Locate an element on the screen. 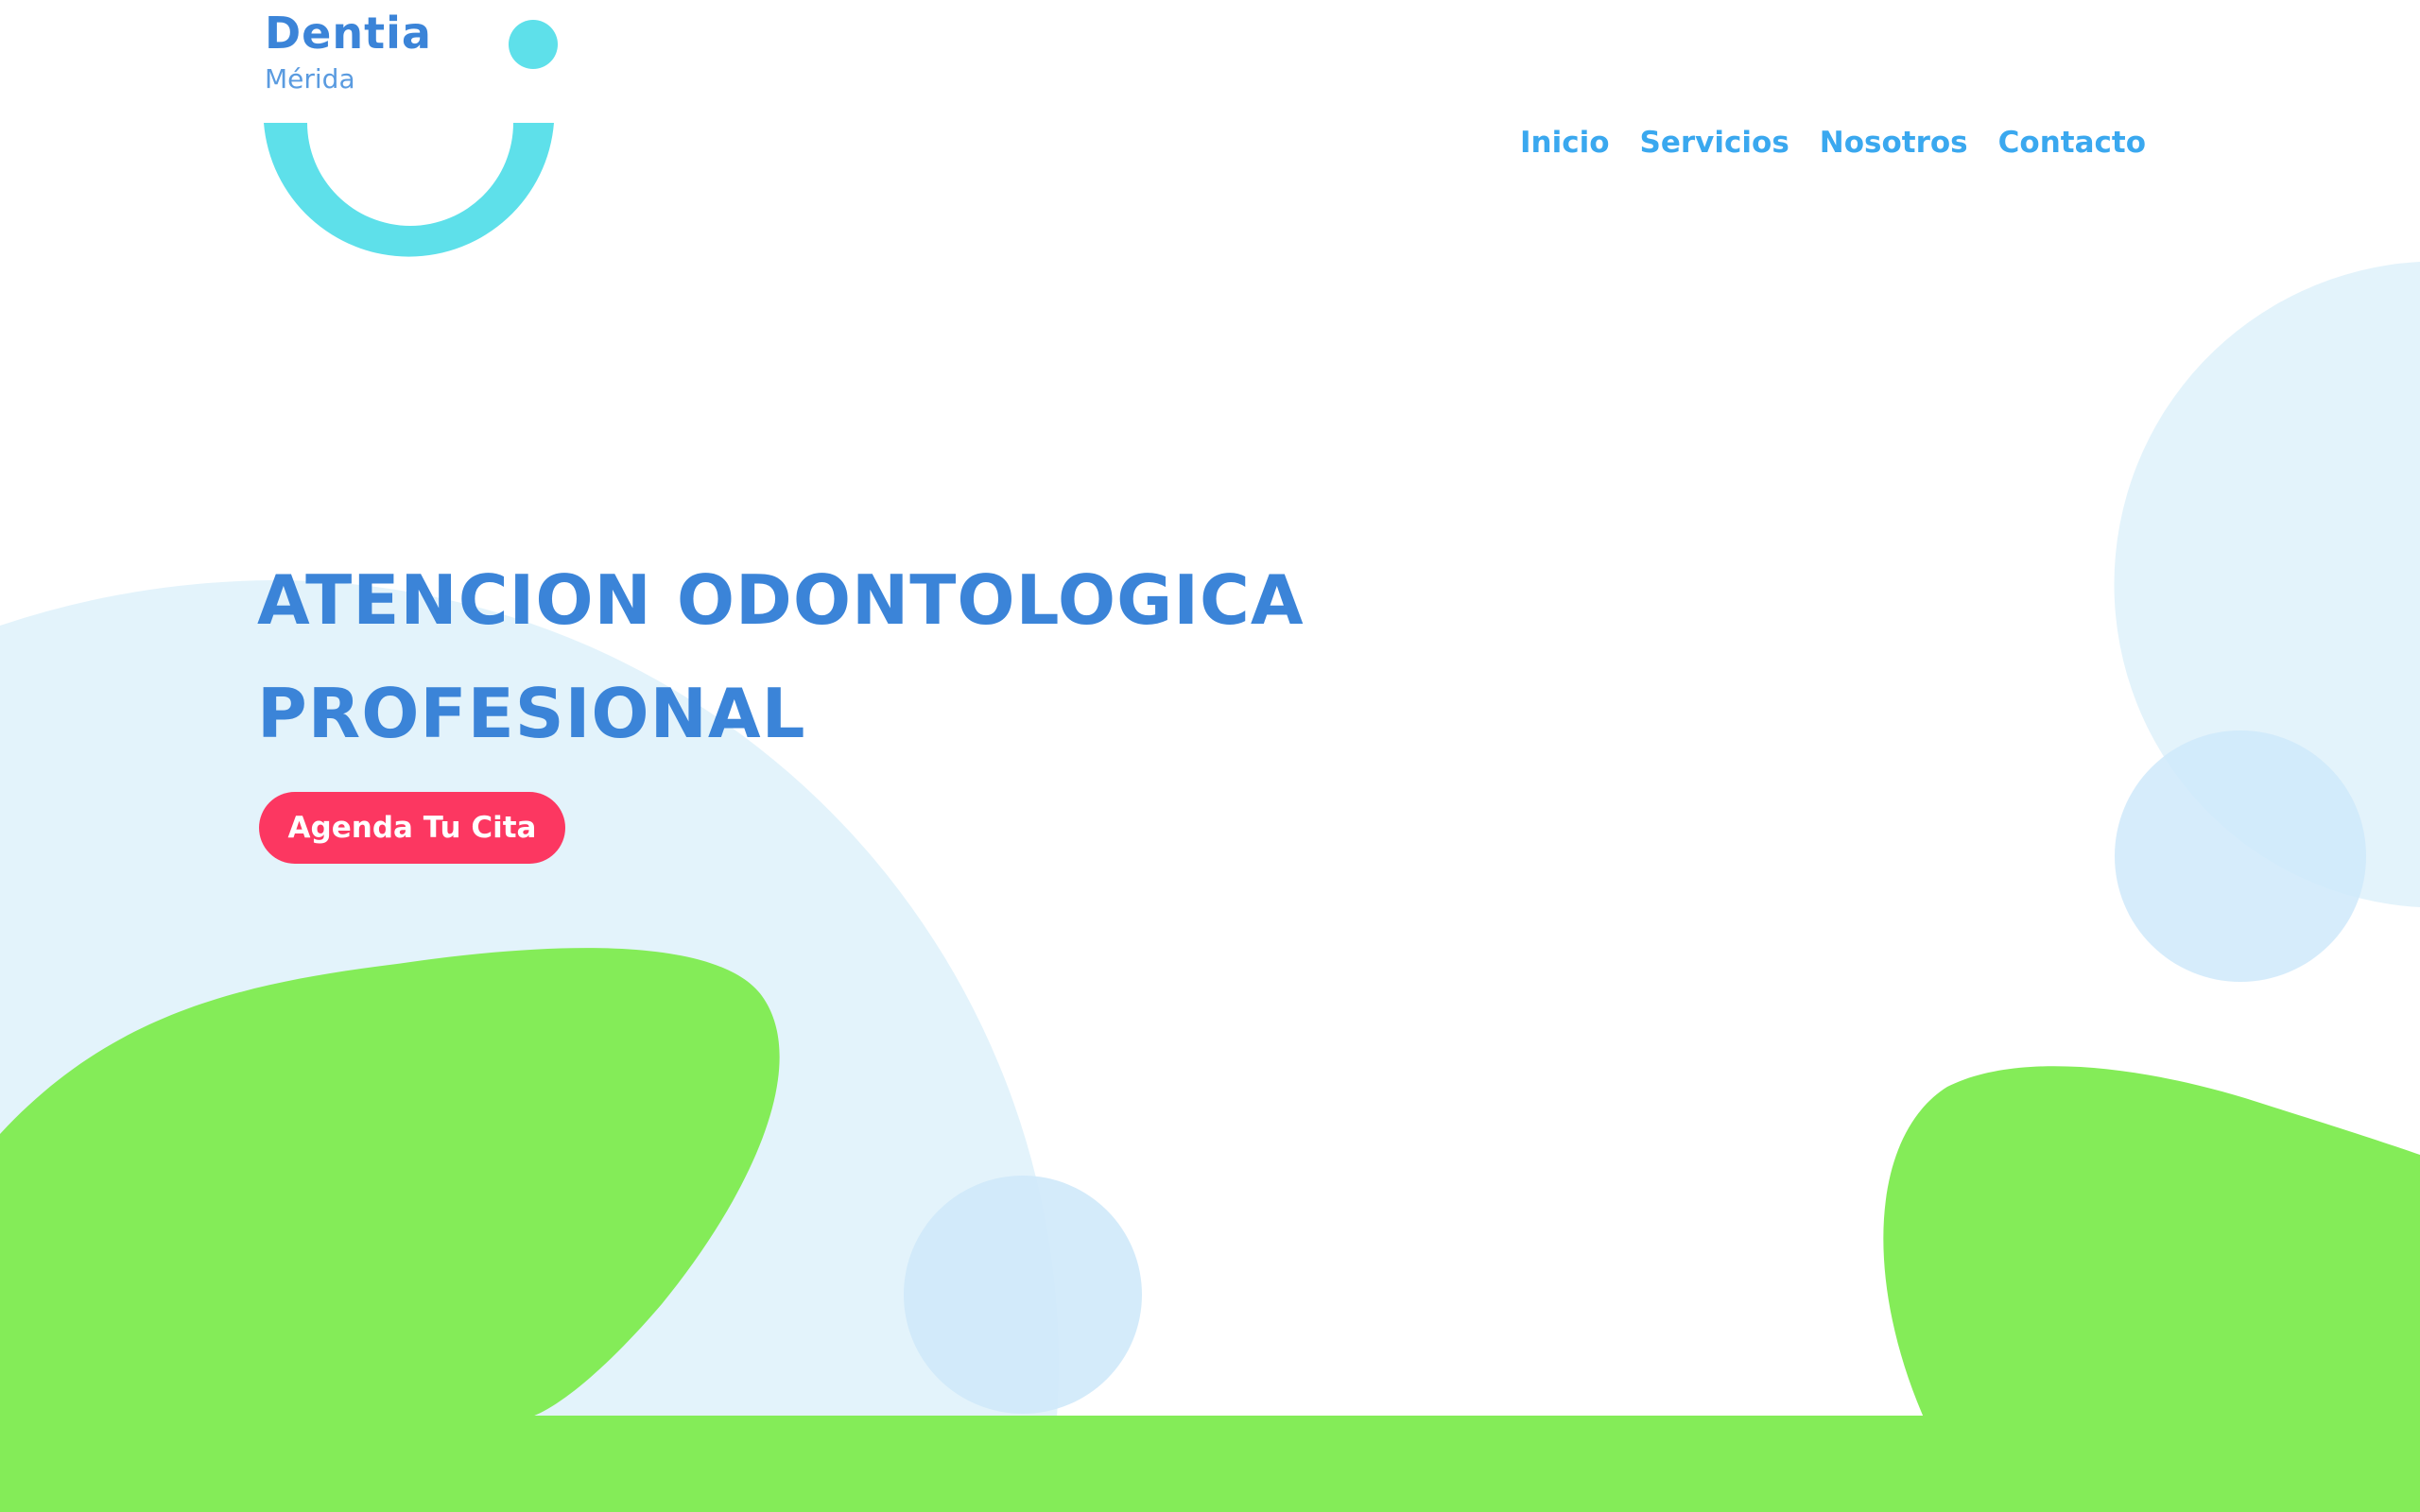 Image resolution: width=2420 pixels, height=1512 pixels. main-nav: Inicio Servicios Nosotros Contacto is located at coordinates (1833, 142).